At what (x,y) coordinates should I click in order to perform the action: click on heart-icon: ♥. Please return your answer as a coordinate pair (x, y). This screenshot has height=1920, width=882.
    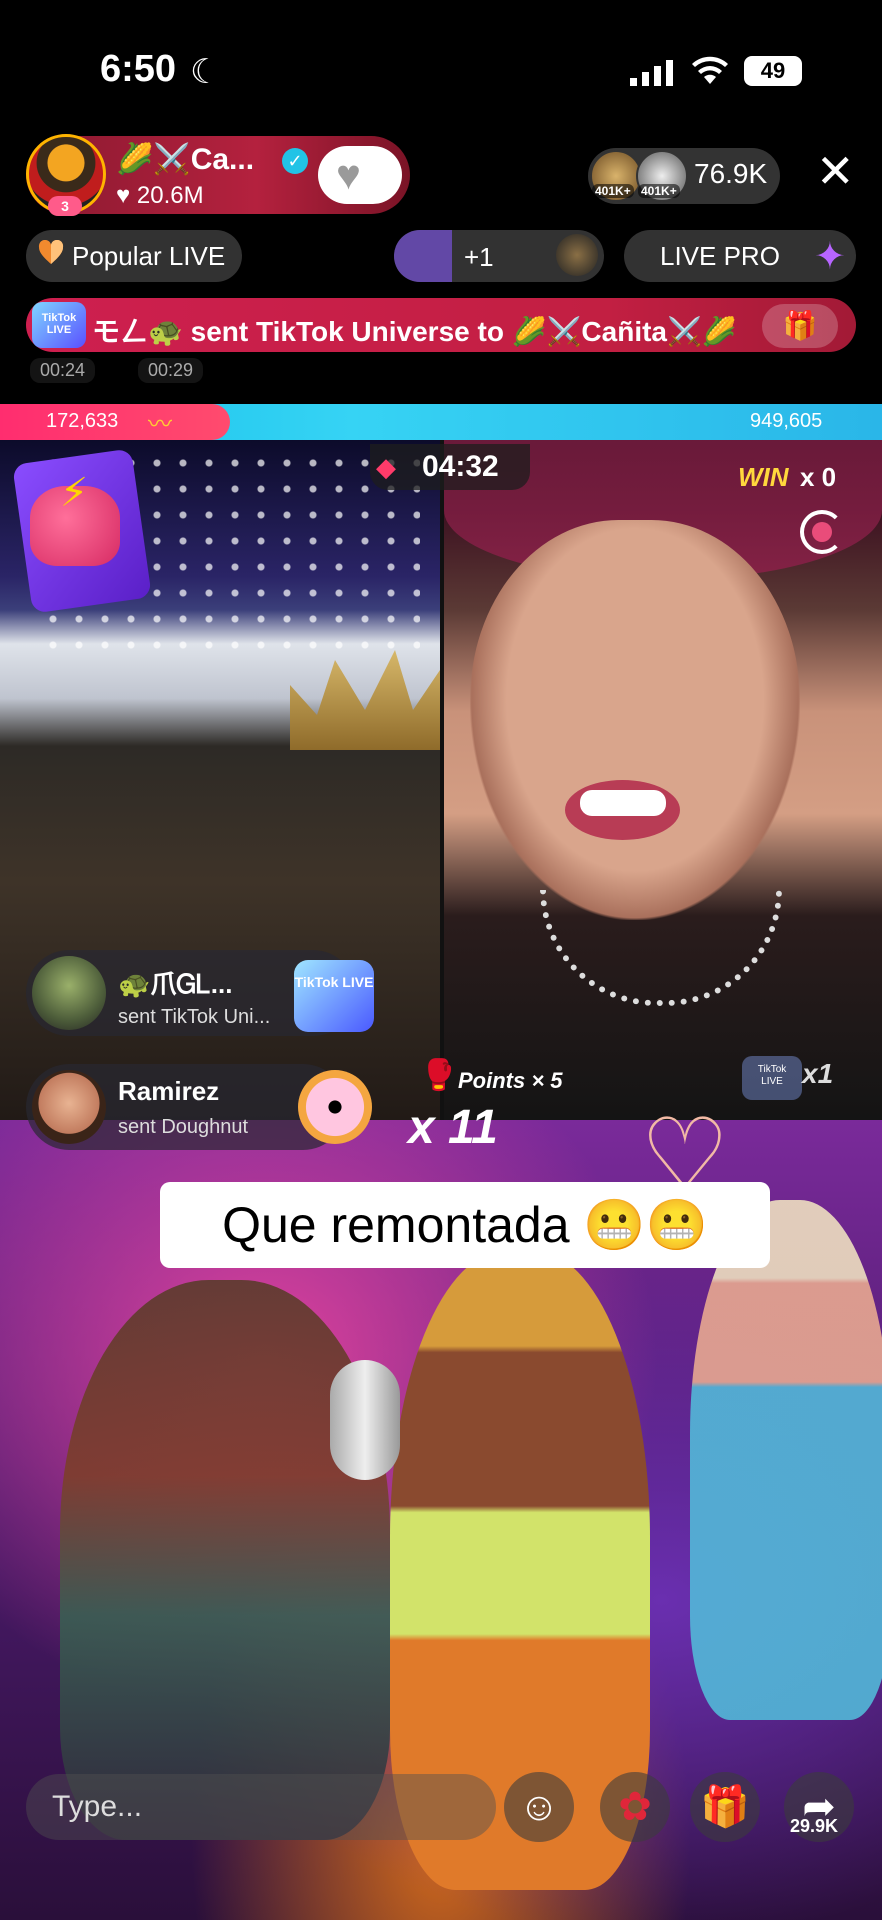
    Looking at the image, I should click on (348, 174).